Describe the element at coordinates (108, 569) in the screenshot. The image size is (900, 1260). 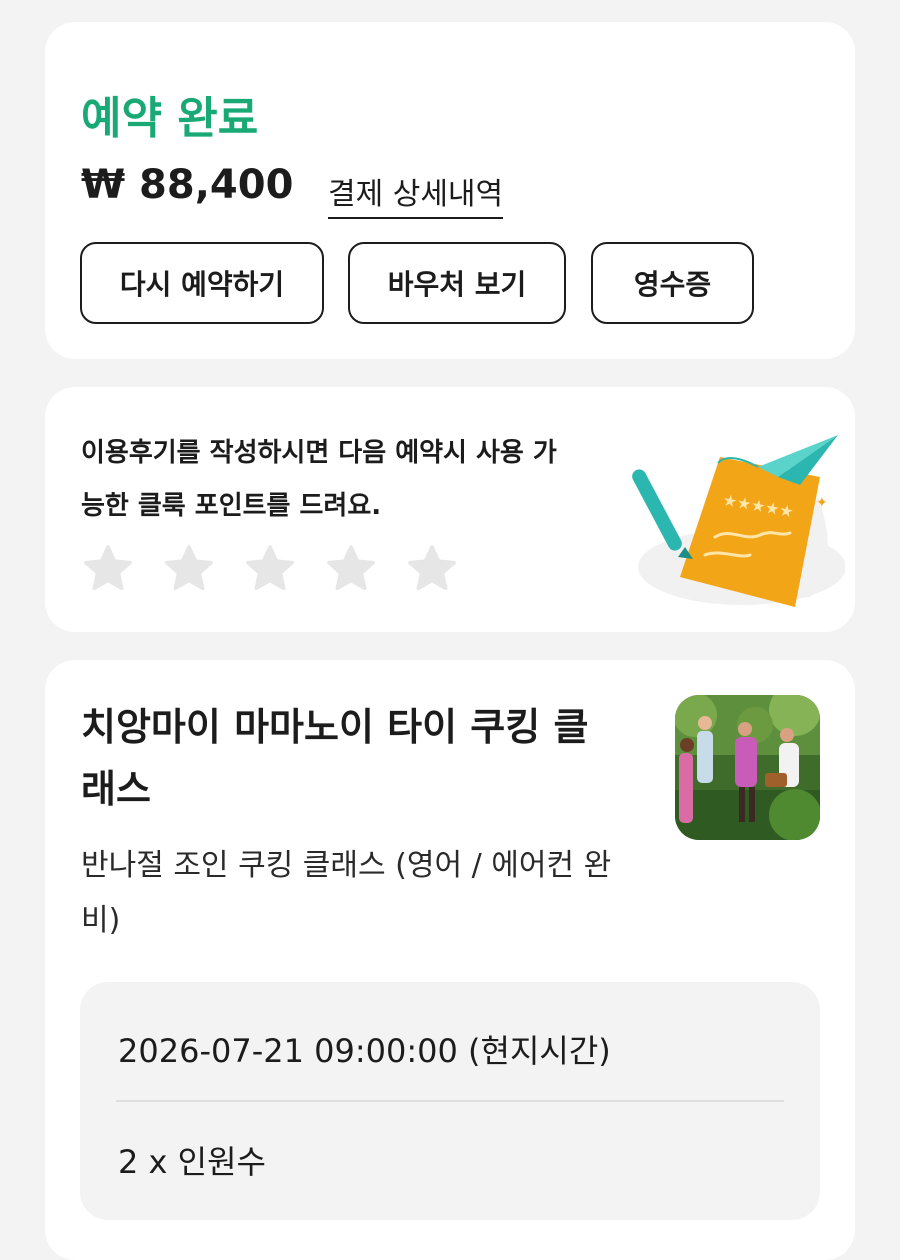
I see `star-1-icon` at that location.